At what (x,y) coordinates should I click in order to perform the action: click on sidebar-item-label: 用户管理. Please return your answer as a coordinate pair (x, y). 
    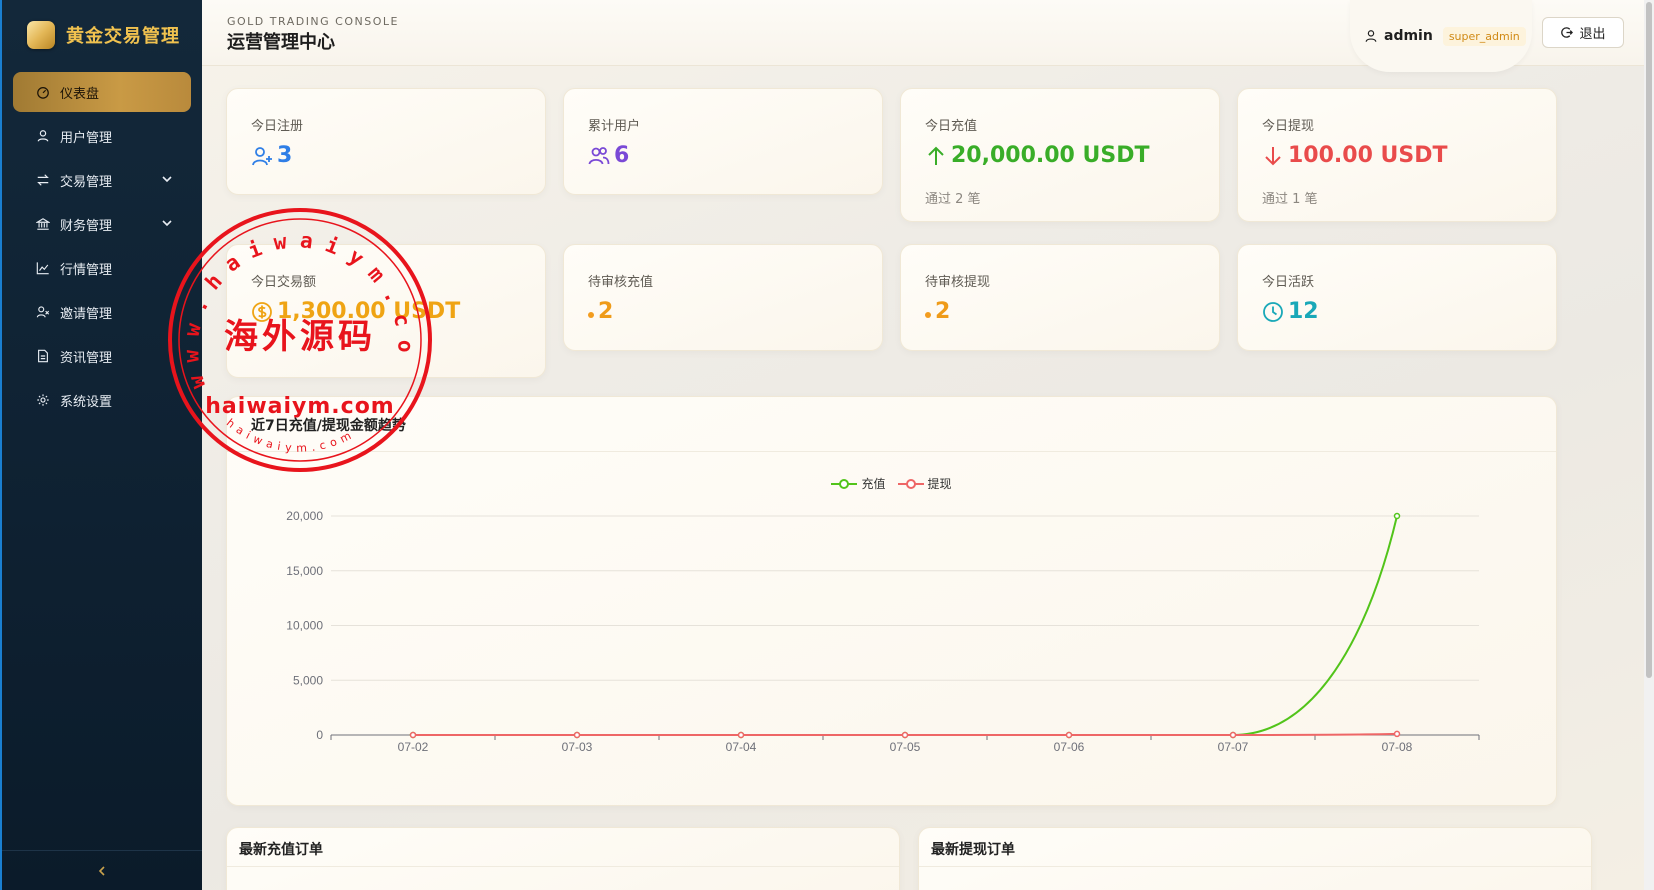
    Looking at the image, I should click on (86, 138).